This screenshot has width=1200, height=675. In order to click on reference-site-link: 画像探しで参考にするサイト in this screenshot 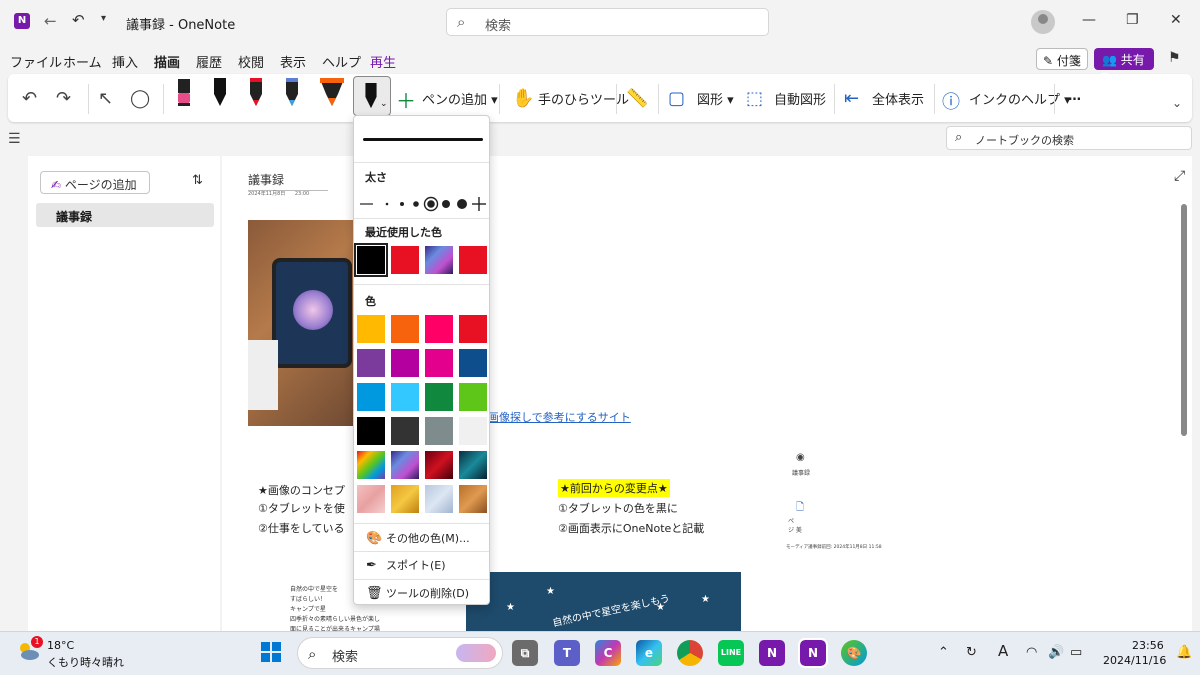, I will do `click(559, 417)`.